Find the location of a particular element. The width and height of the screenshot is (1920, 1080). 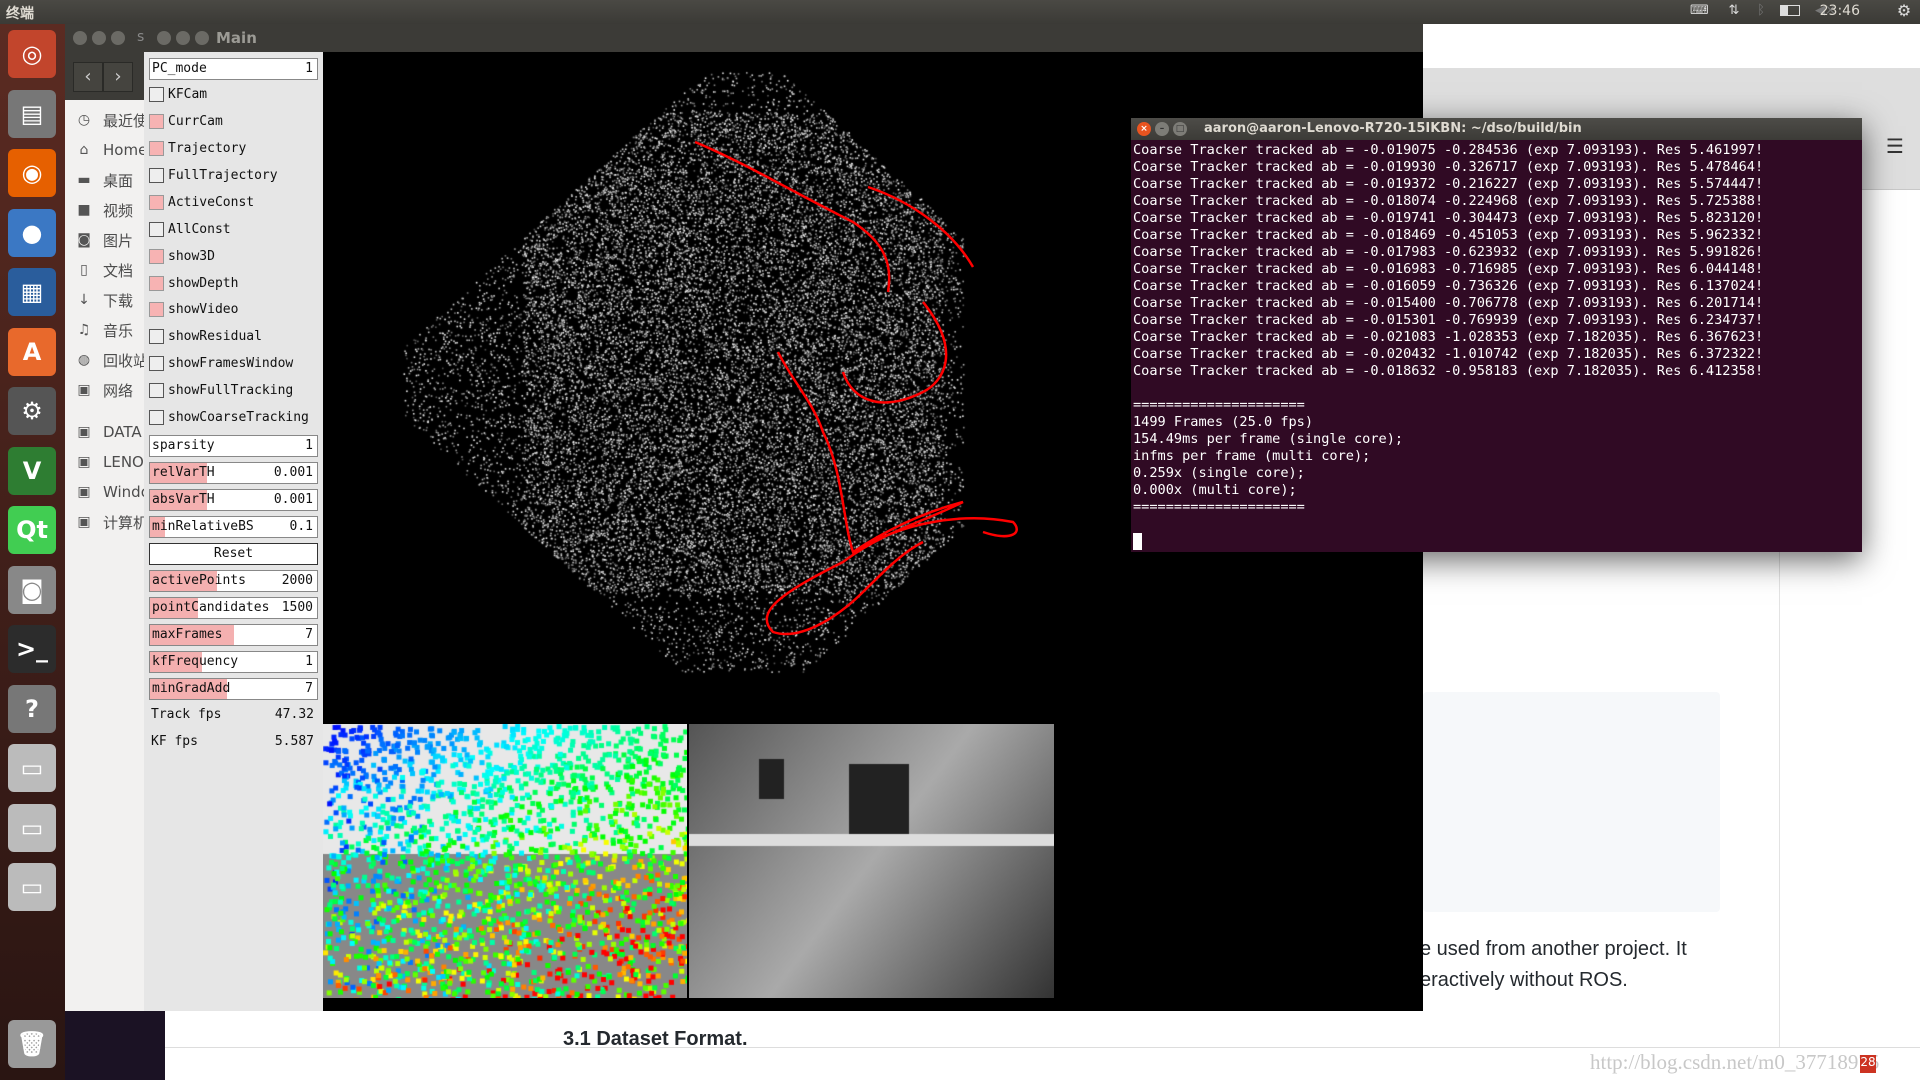

system-settings-icon: ⚙ is located at coordinates (32, 411).